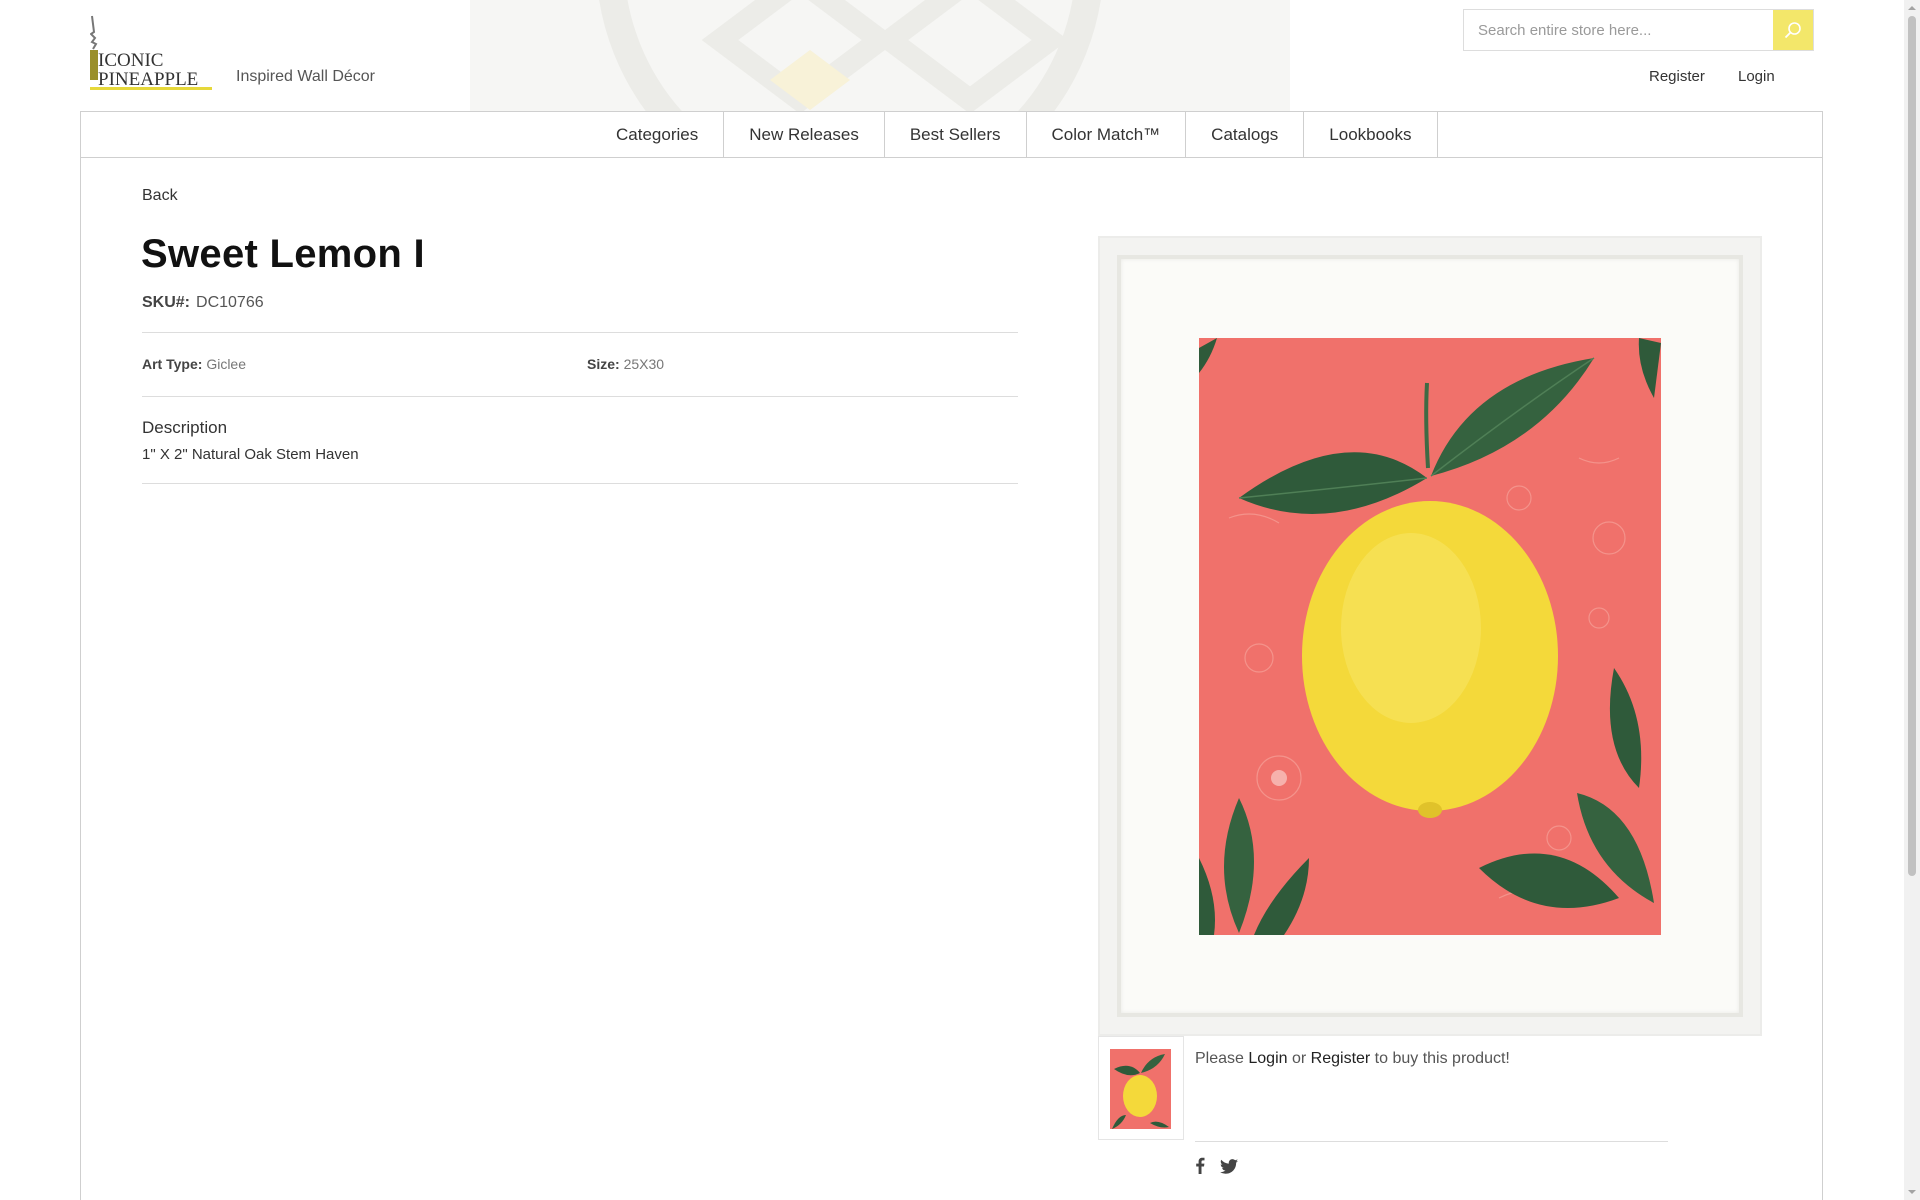  Describe the element at coordinates (644, 364) in the screenshot. I see `size-value: 25X30` at that location.